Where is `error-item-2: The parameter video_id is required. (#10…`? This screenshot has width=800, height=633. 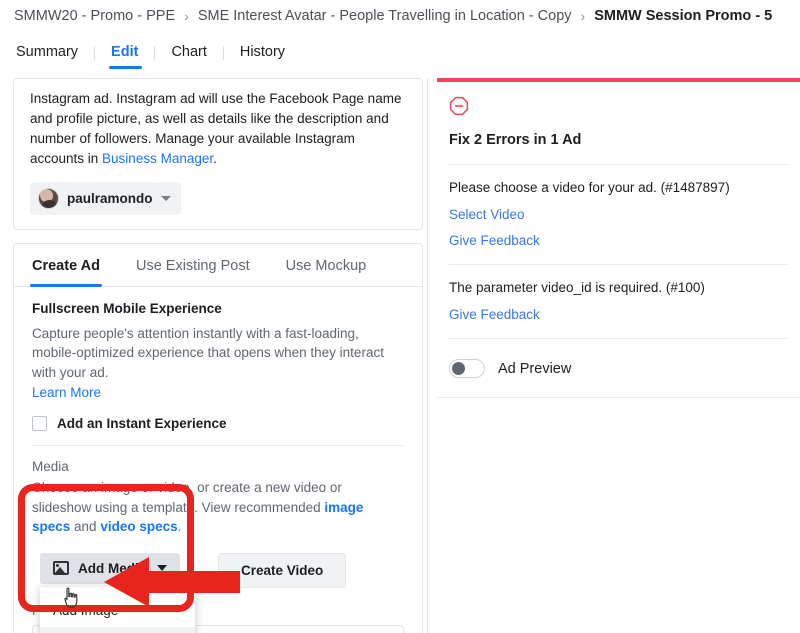 error-item-2: The parameter video_id is required. (#10… is located at coordinates (618, 293).